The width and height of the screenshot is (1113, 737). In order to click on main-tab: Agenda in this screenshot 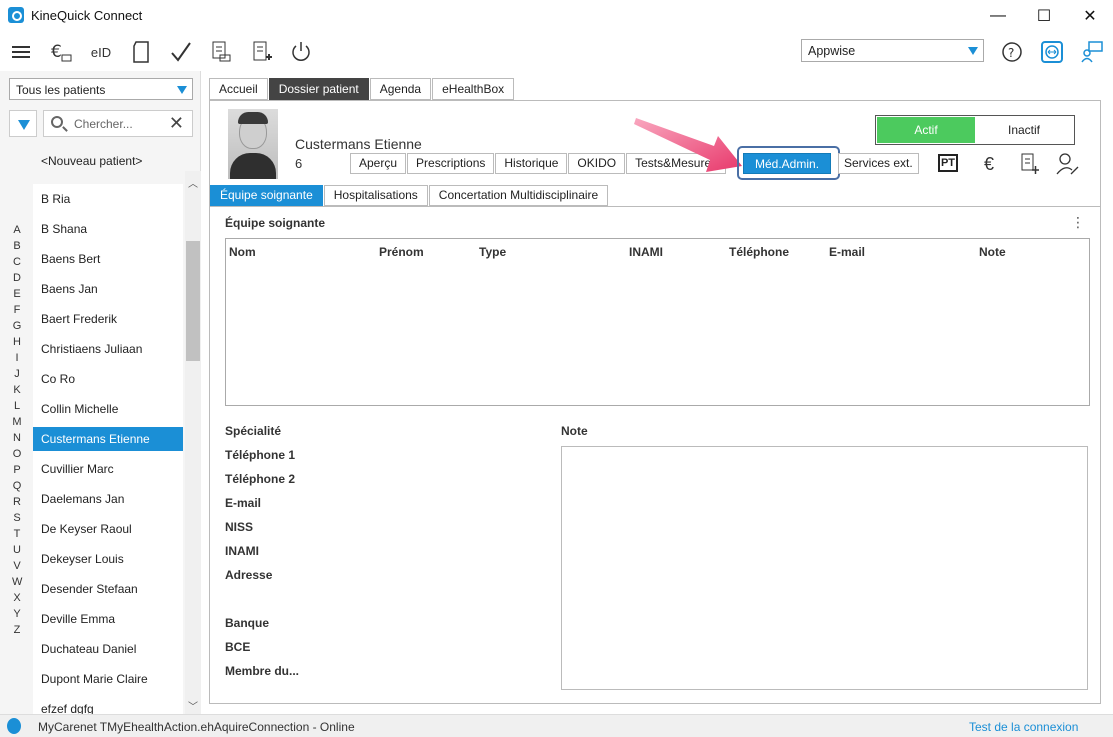, I will do `click(400, 89)`.